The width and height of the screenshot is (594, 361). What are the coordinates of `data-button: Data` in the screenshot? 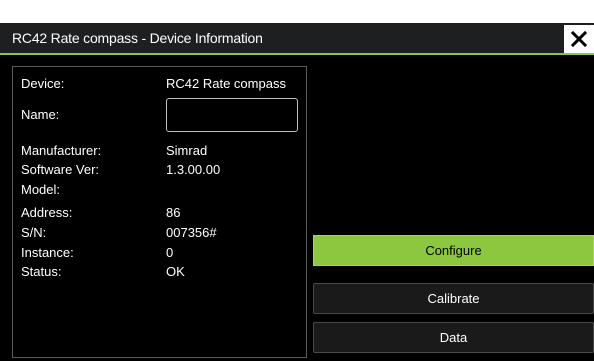 It's located at (453, 337).